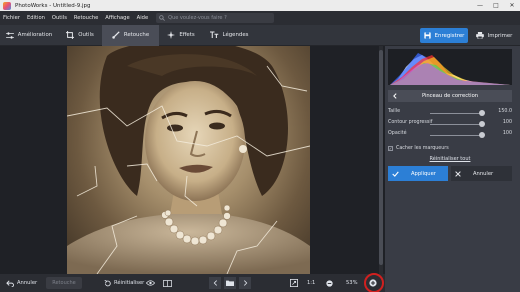 The height and width of the screenshot is (292, 520). What do you see at coordinates (7, 5) in the screenshot?
I see `app-logo-icon` at bounding box center [7, 5].